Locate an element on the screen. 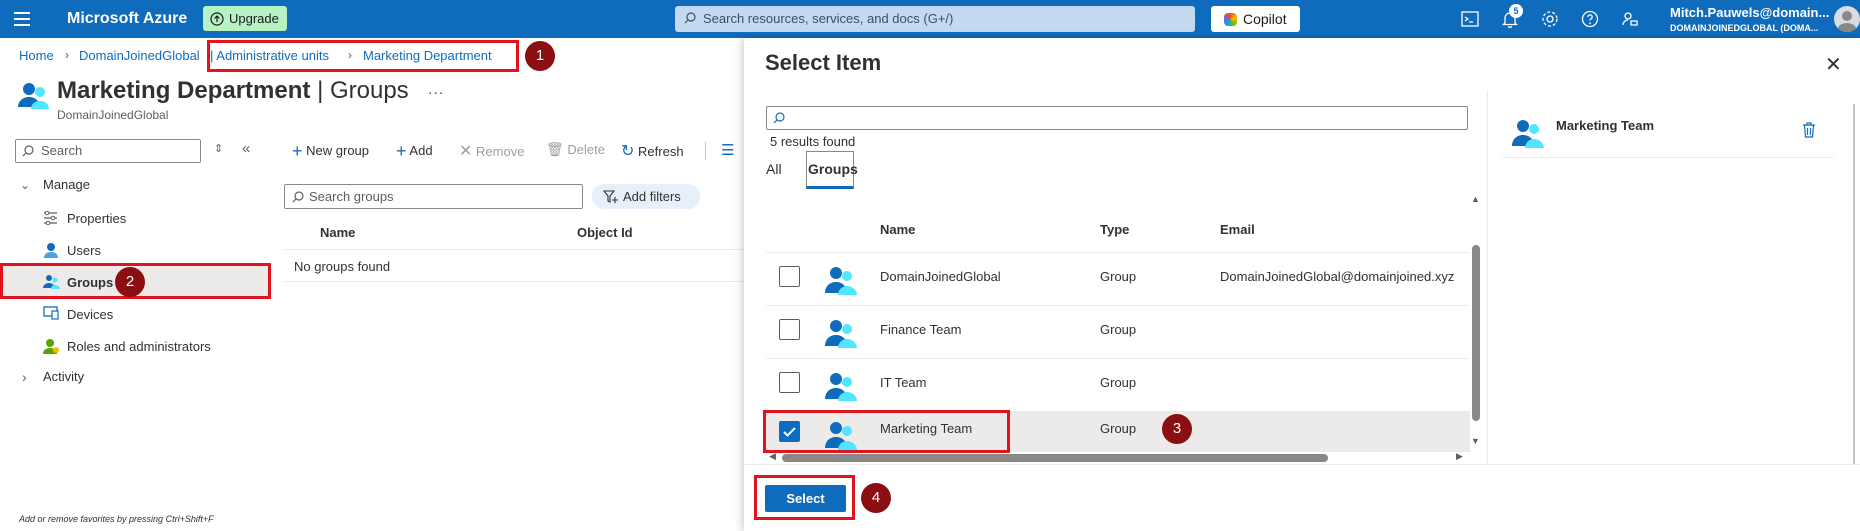 The width and height of the screenshot is (1860, 531). trash-icon is located at coordinates (1809, 130).